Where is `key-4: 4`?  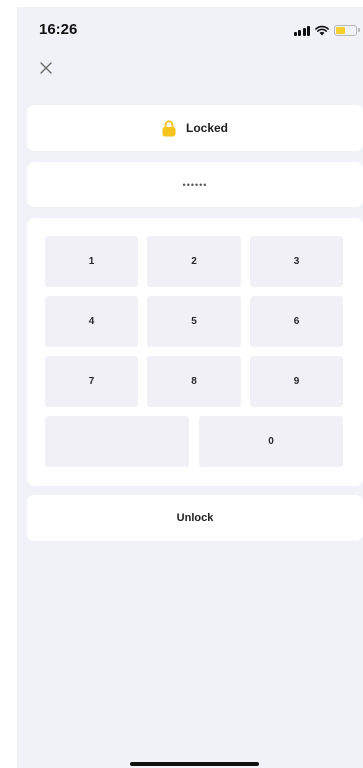
key-4: 4 is located at coordinates (91, 321).